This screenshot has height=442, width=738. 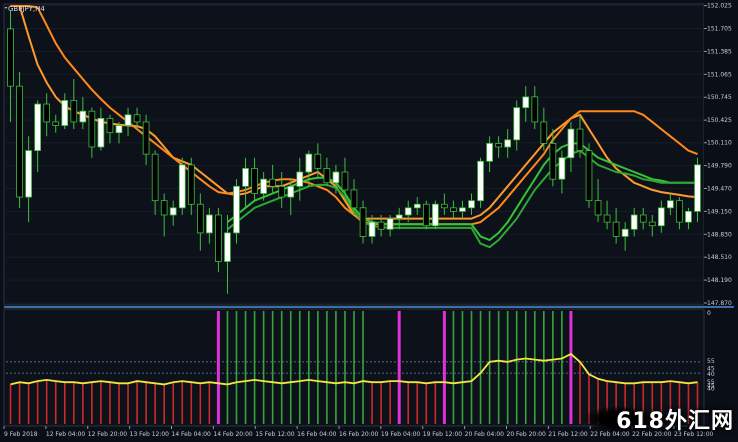 What do you see at coordinates (709, 313) in the screenshot?
I see `indicator-tick-label: 0` at bounding box center [709, 313].